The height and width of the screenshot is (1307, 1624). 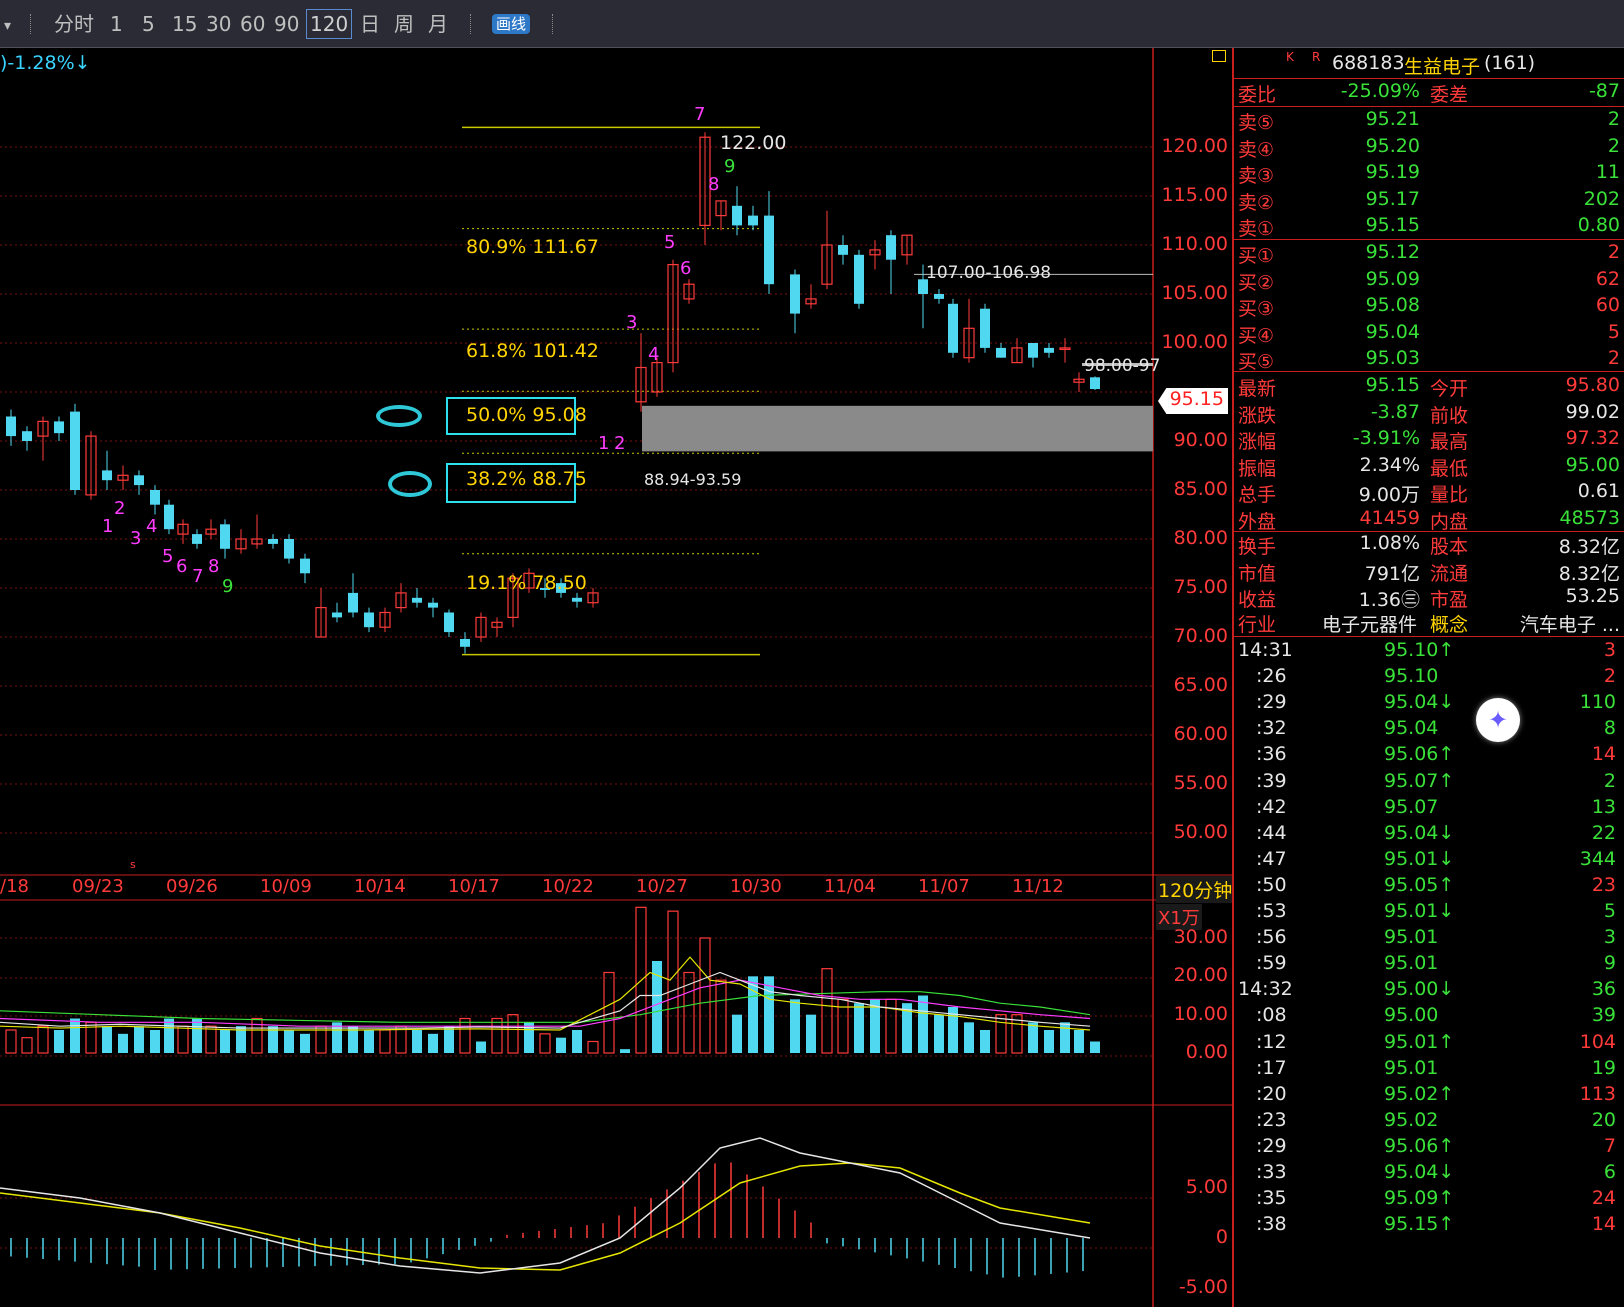 I want to click on tick-price: 95.06↑, so click(x=1419, y=1145).